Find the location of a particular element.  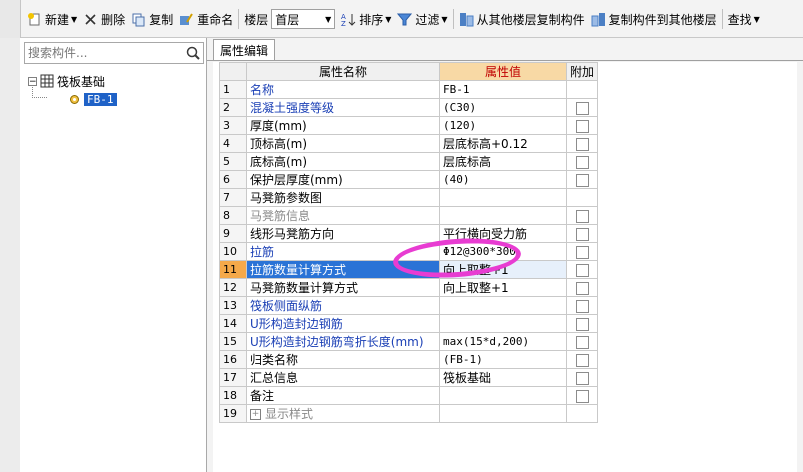

tab-property-edit: 属性编辑 is located at coordinates (244, 49).